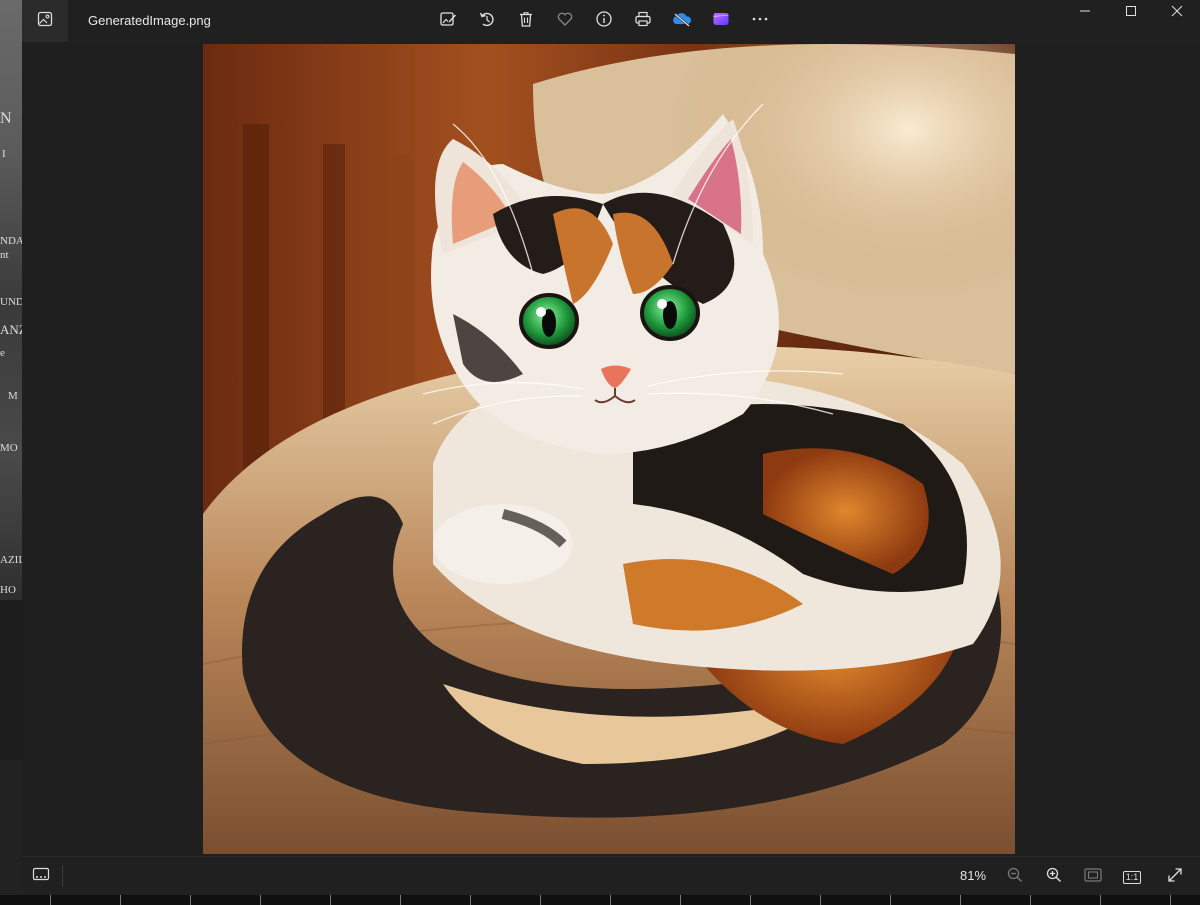 Image resolution: width=1200 pixels, height=905 pixels. What do you see at coordinates (6, 118) in the screenshot?
I see `bg-label: N` at bounding box center [6, 118].